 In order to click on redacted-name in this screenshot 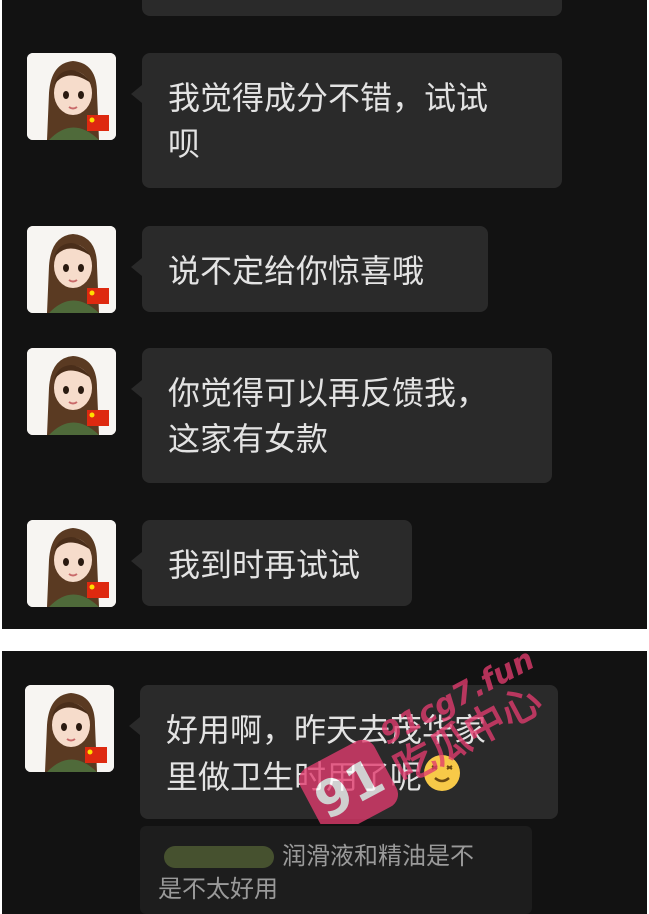, I will do `click(219, 857)`.